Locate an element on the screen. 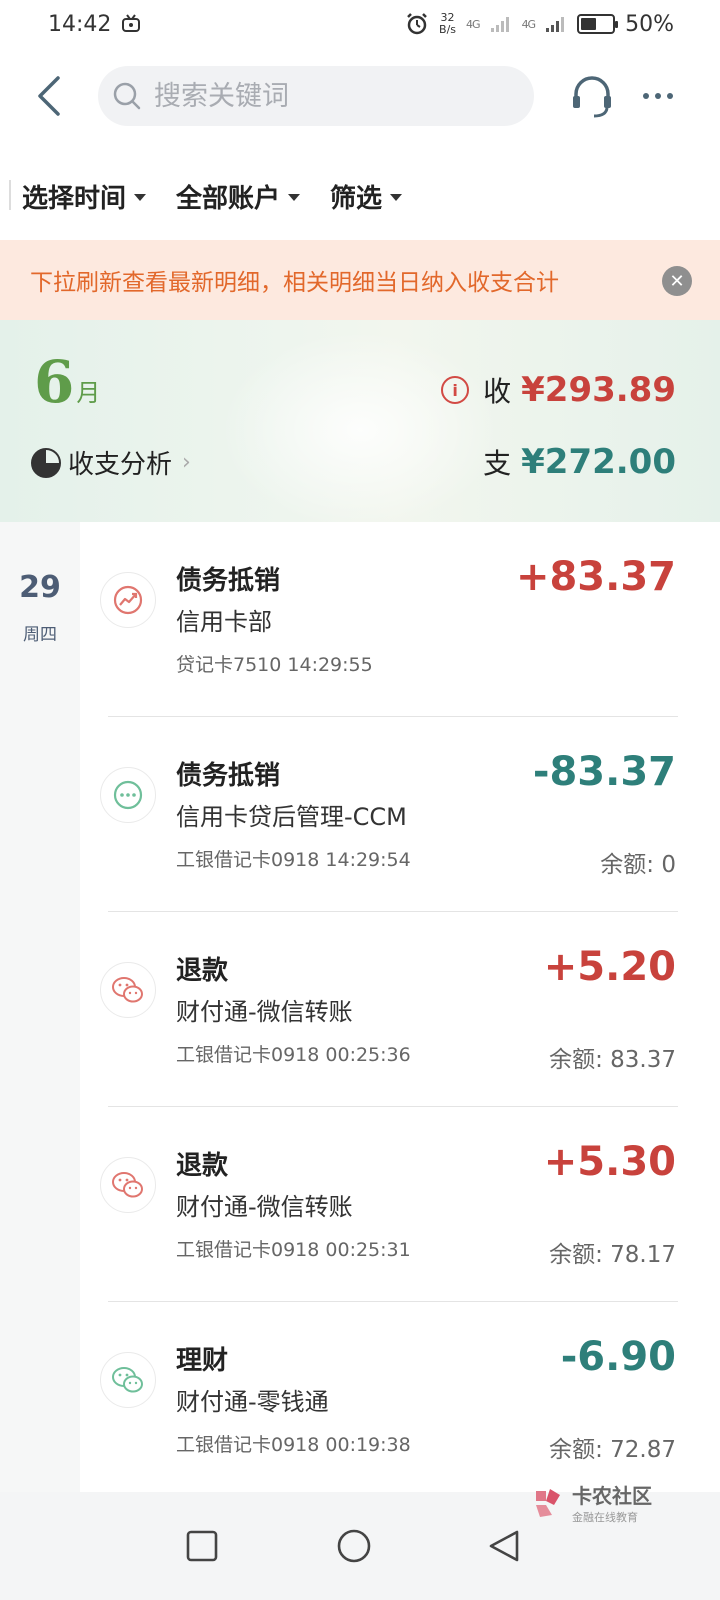 This screenshot has height=1600, width=720. analysis-label: 收支分析 is located at coordinates (120, 465).